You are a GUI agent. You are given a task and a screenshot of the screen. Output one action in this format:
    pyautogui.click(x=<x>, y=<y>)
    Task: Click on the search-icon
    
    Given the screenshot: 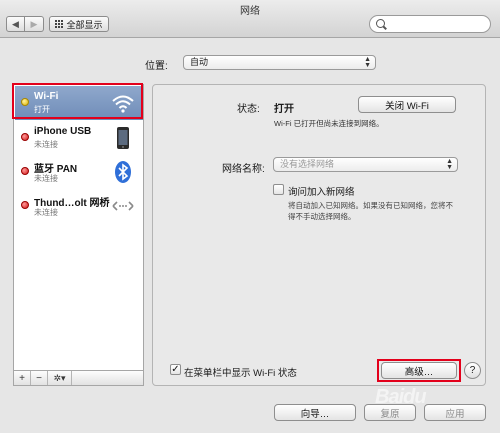 What is the action you would take?
    pyautogui.click(x=380, y=23)
    